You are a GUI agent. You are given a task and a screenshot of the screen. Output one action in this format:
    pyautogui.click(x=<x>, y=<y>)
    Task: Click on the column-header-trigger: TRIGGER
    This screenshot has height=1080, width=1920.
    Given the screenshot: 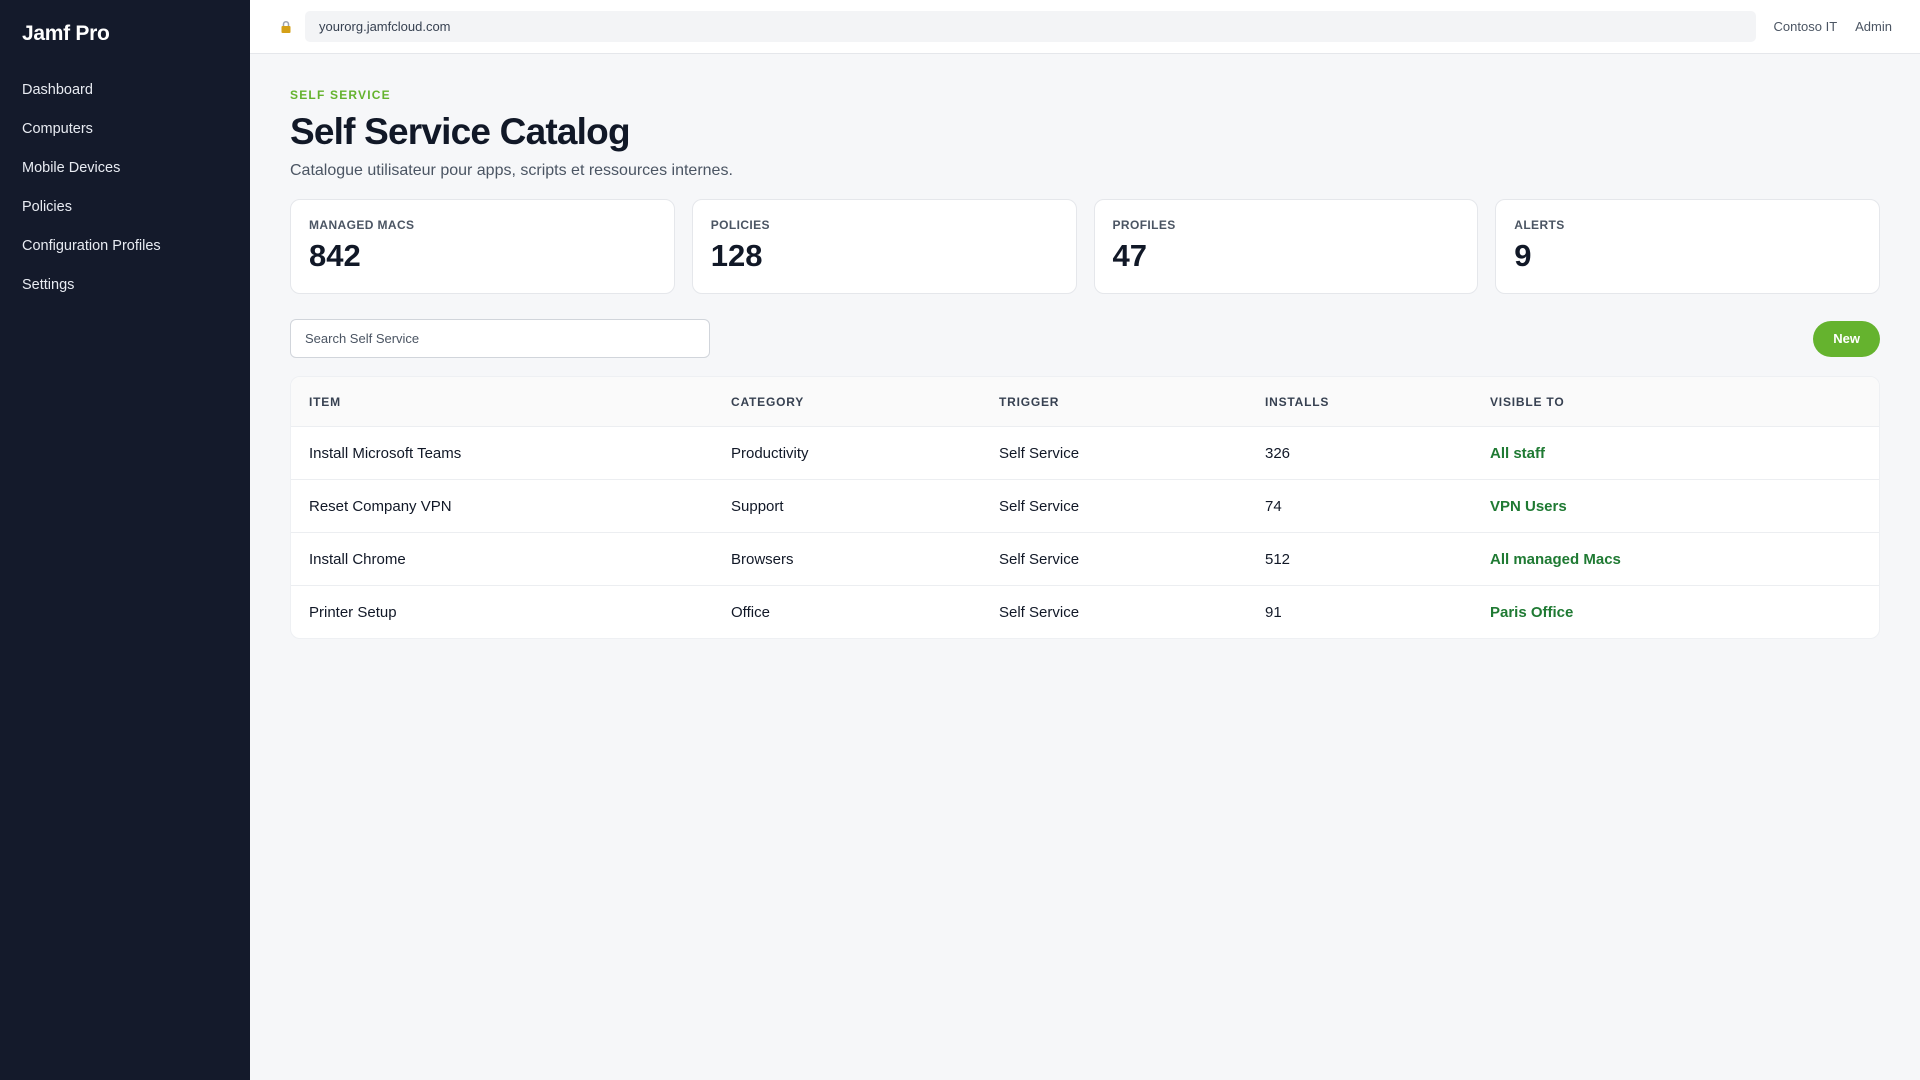 What is the action you would take?
    pyautogui.click(x=1132, y=402)
    